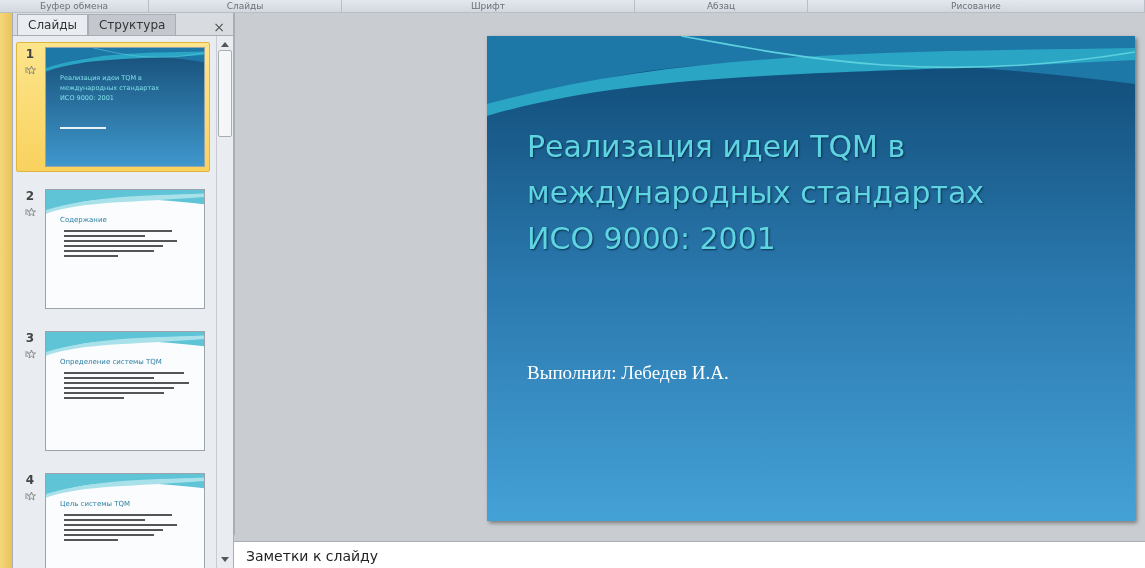  What do you see at coordinates (219, 27) in the screenshot?
I see `close-button: ×` at bounding box center [219, 27].